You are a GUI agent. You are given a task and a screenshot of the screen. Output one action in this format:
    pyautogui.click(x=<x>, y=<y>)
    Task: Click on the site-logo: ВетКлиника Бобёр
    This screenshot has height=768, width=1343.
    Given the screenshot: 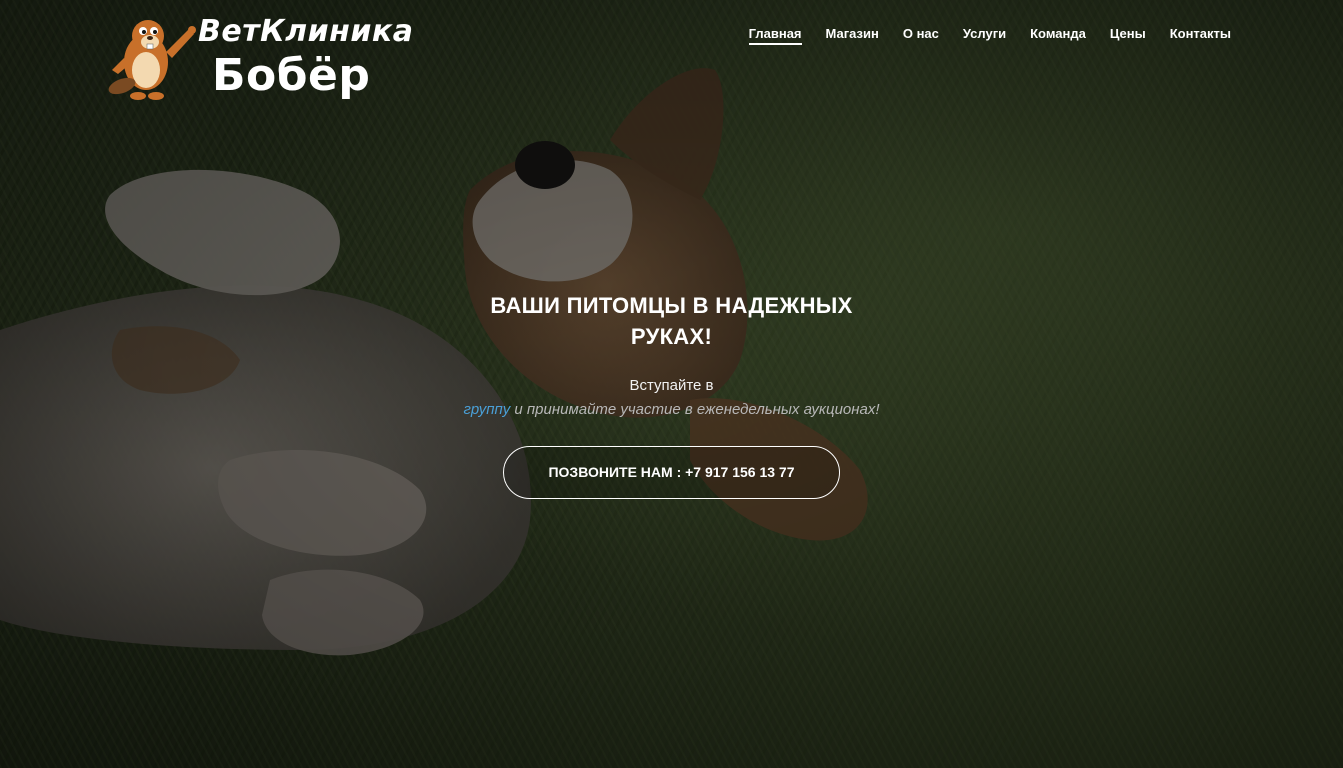 What is the action you would take?
    pyautogui.click(x=258, y=60)
    